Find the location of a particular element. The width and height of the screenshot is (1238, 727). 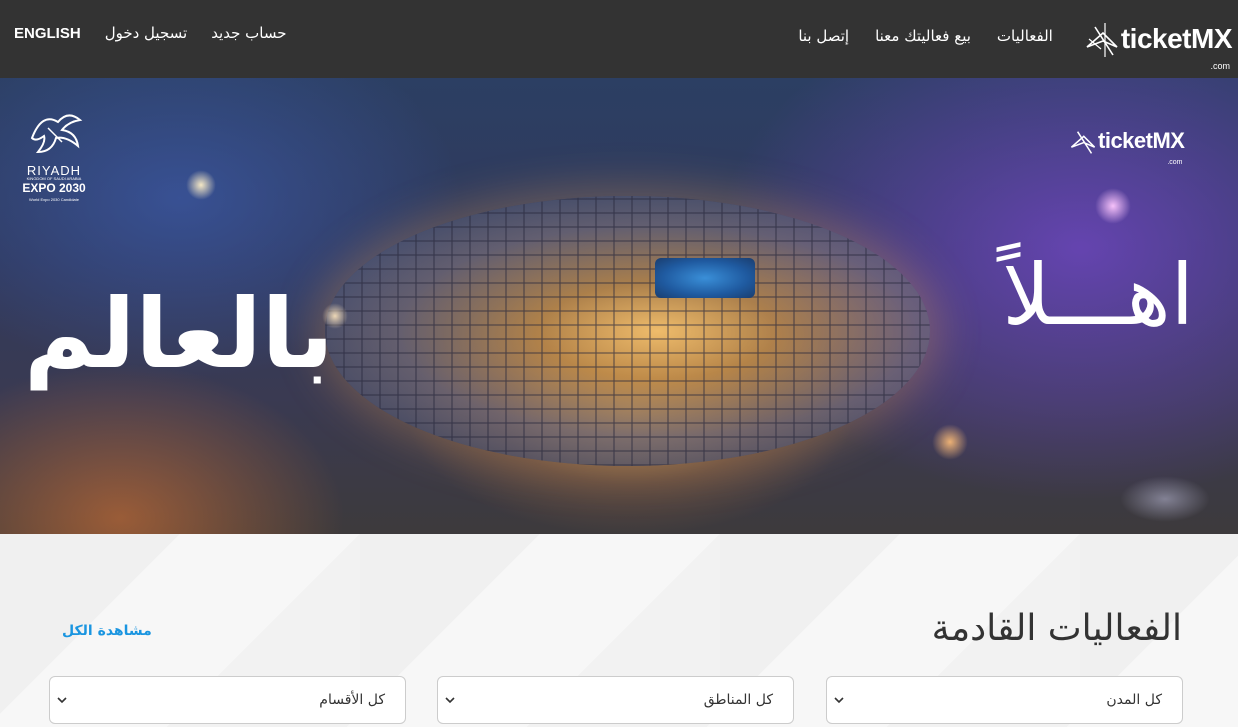

english-language-link: ENGLISH is located at coordinates (47, 33).